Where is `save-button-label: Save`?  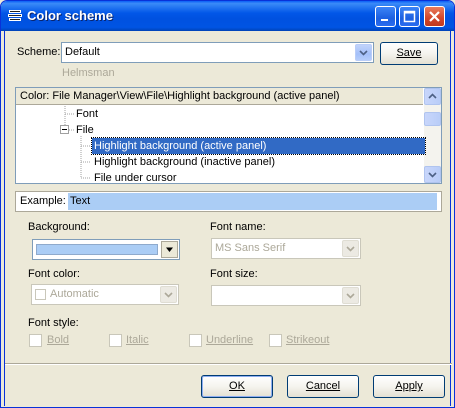
save-button-label: Save is located at coordinates (409, 53).